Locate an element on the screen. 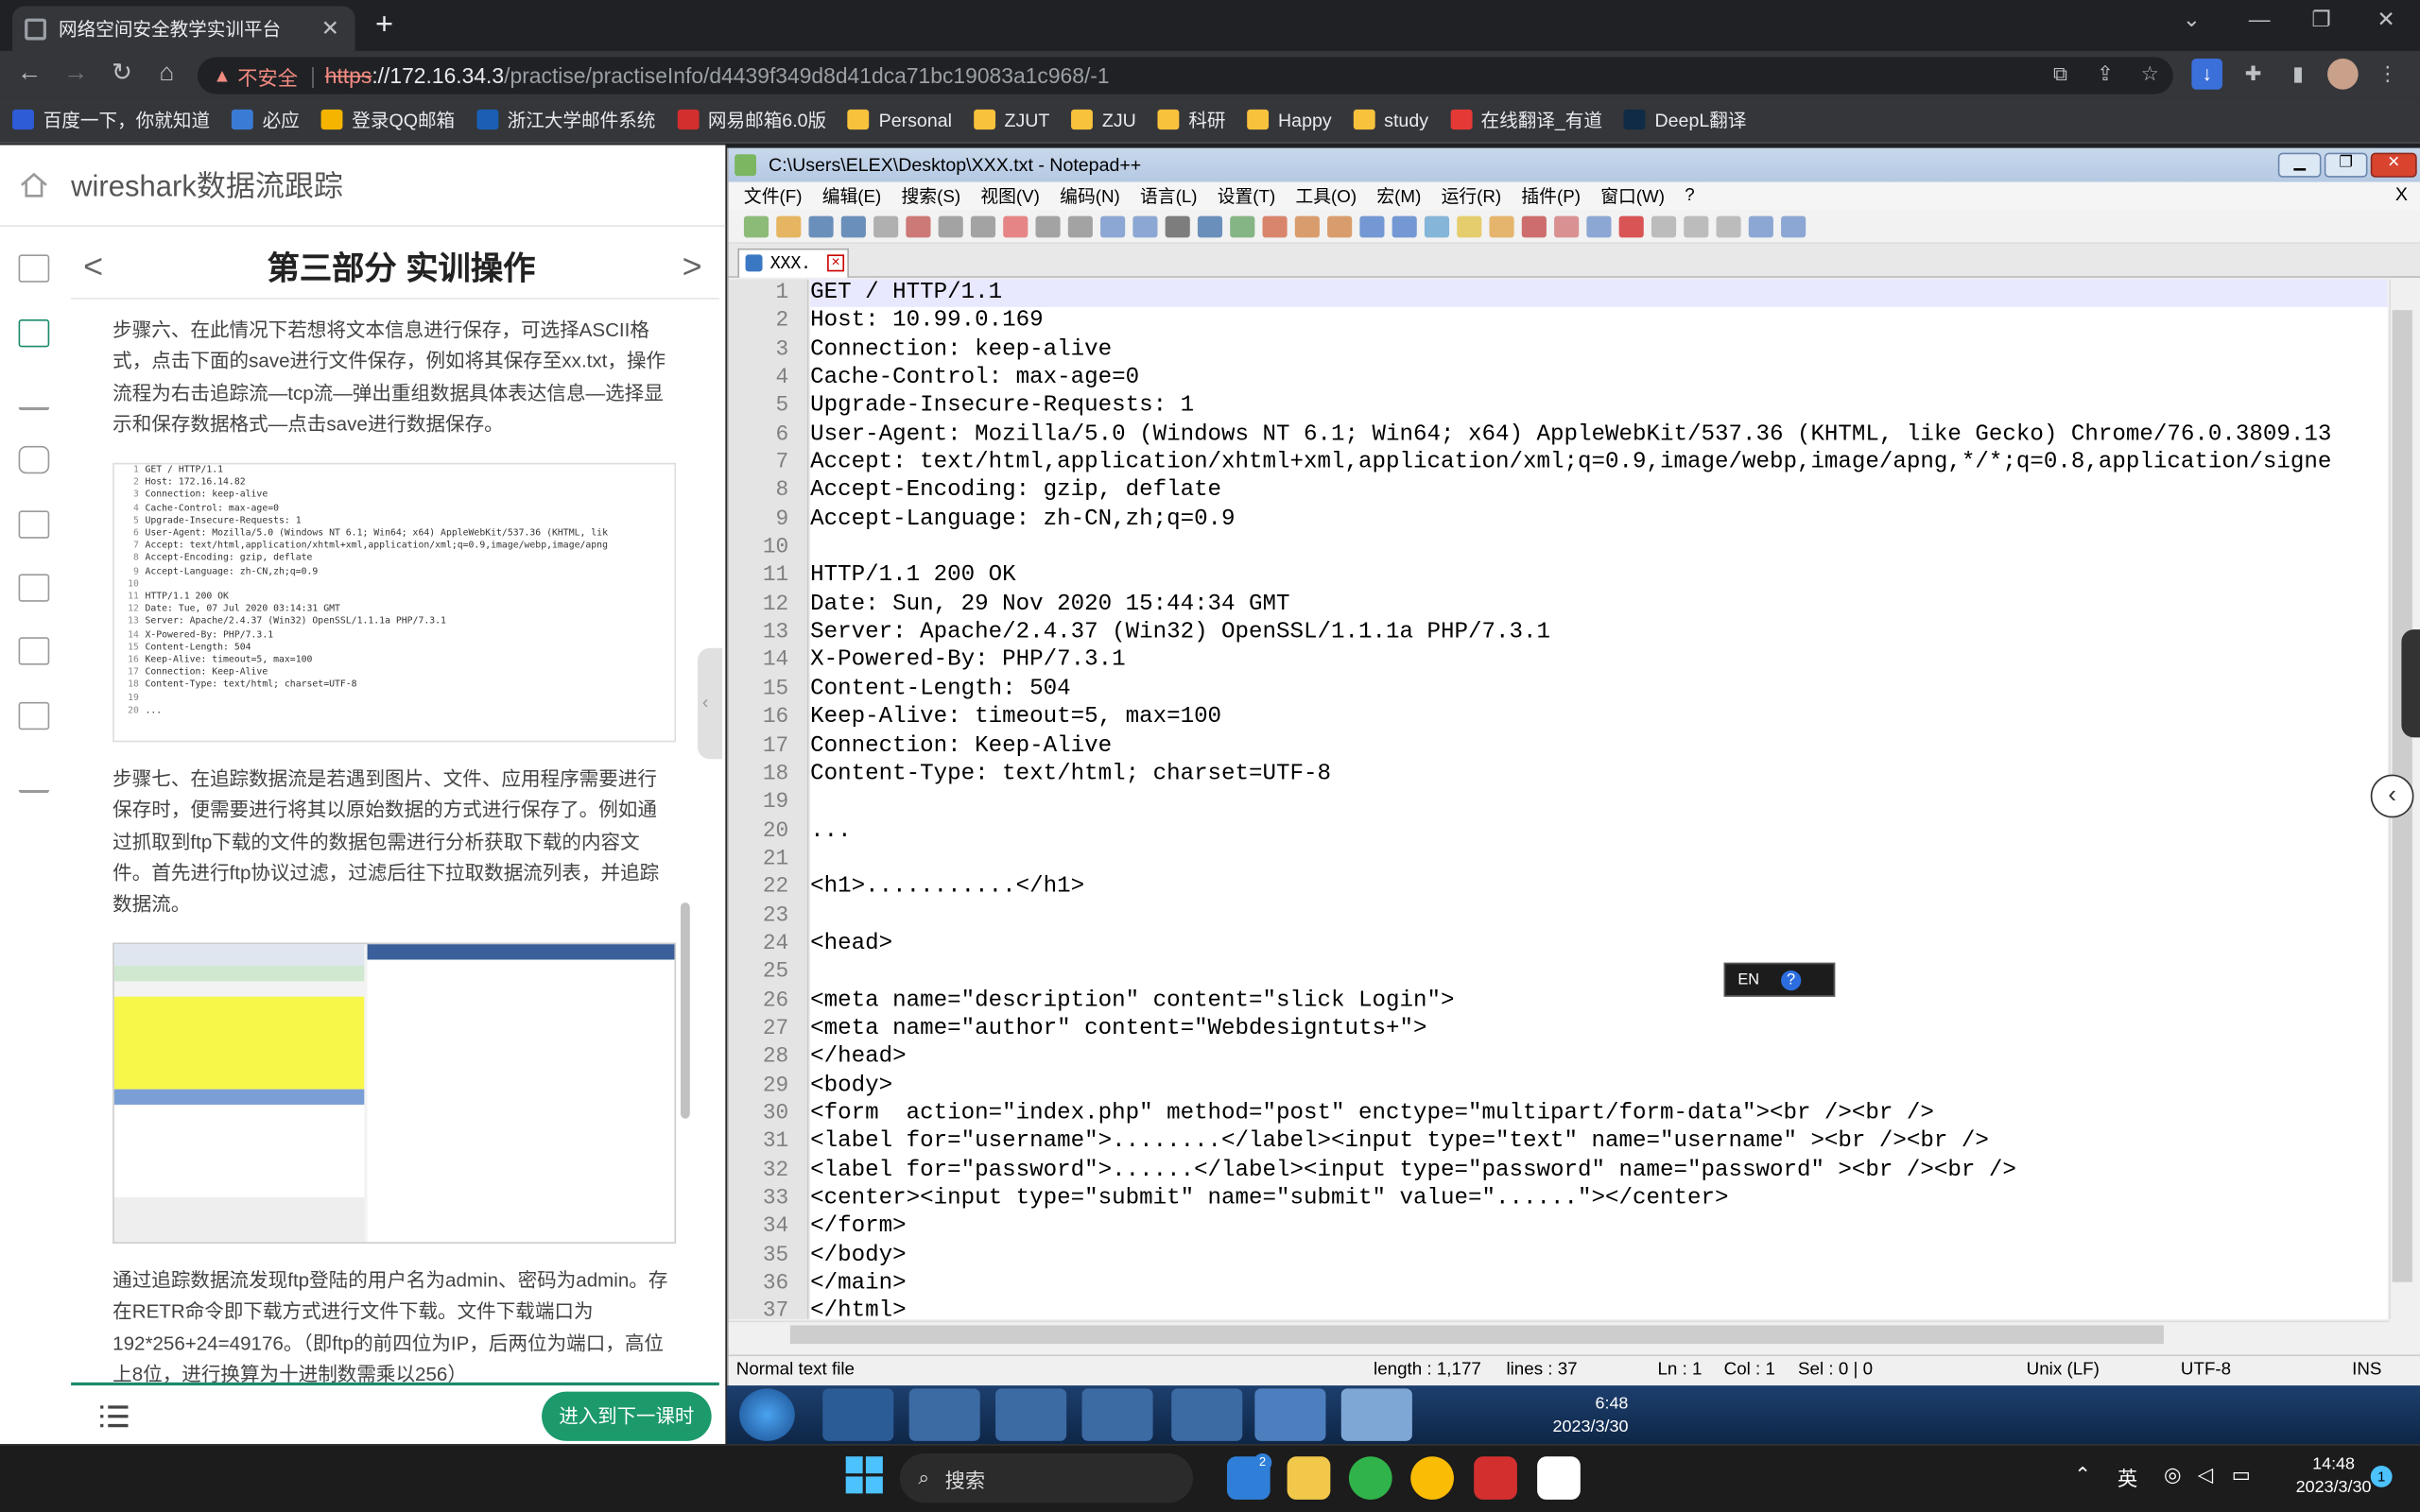  back-icon: ← is located at coordinates (29, 74).